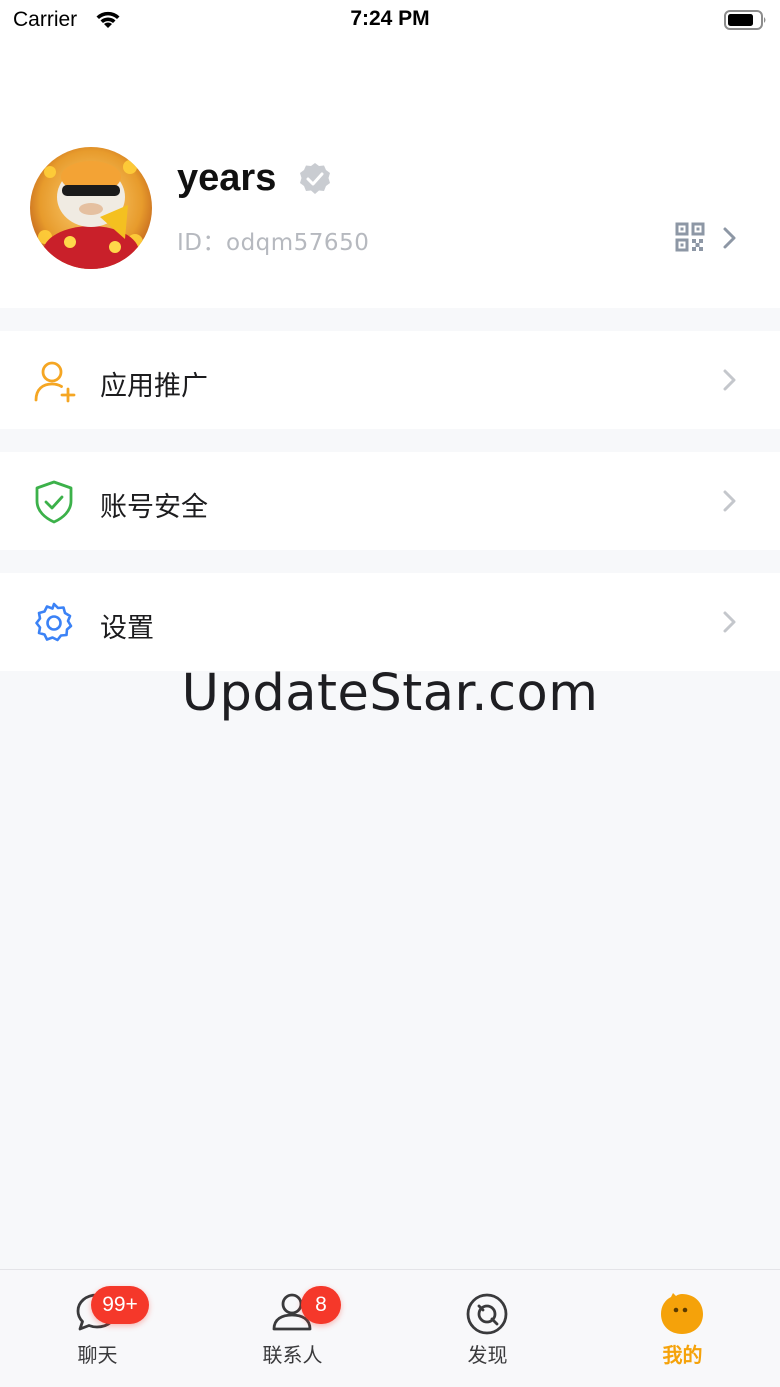 The width and height of the screenshot is (780, 1387). Describe the element at coordinates (682, 1313) in the screenshot. I see `mine-face-icon` at that location.